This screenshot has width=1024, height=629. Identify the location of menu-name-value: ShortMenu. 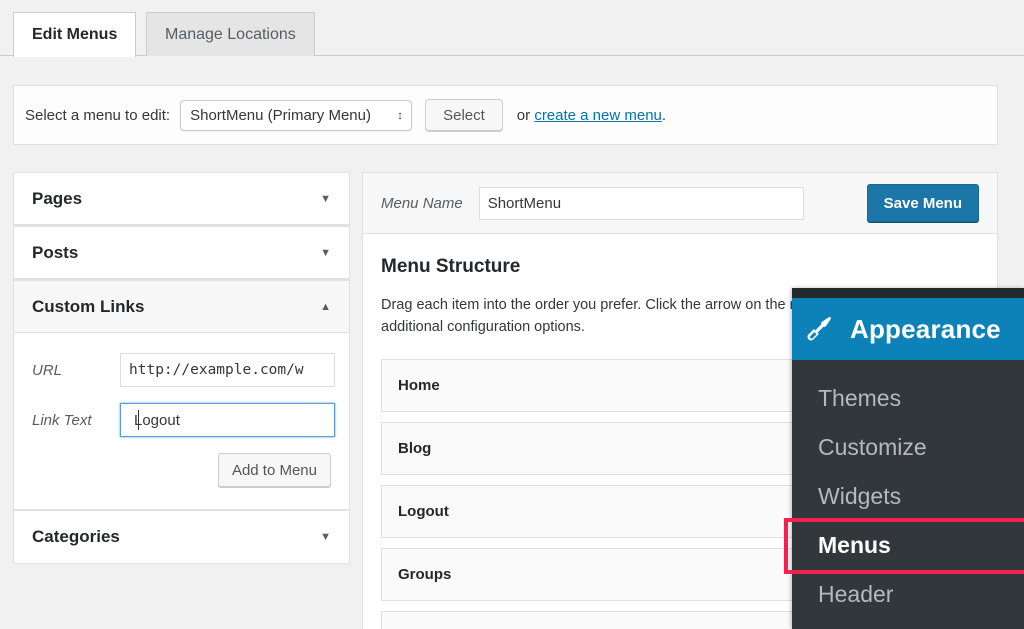
(524, 203).